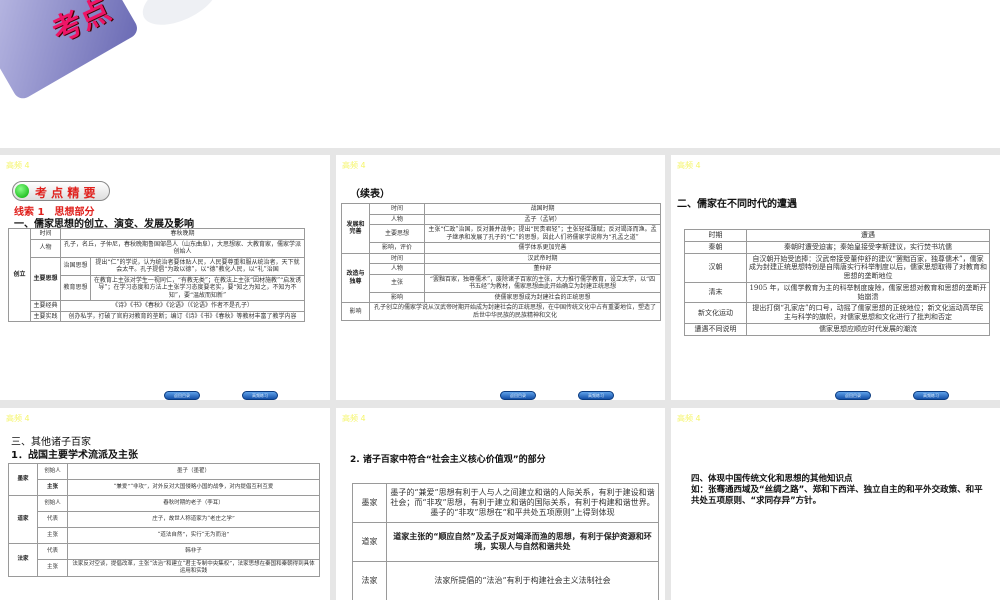 The height and width of the screenshot is (600, 1000). I want to click on title-pill: 考 点 精 要, so click(61, 191).